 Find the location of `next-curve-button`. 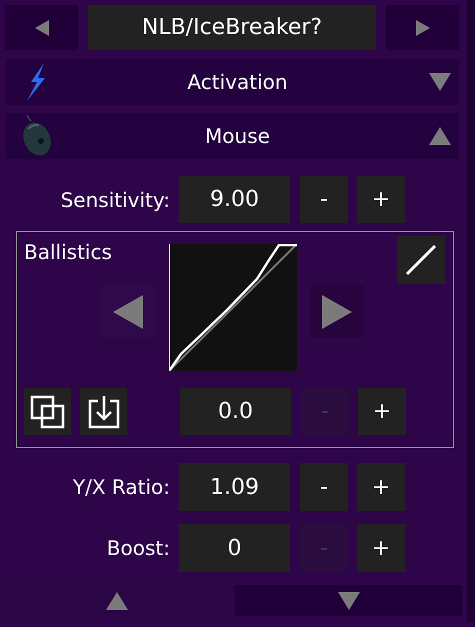

next-curve-button is located at coordinates (337, 311).